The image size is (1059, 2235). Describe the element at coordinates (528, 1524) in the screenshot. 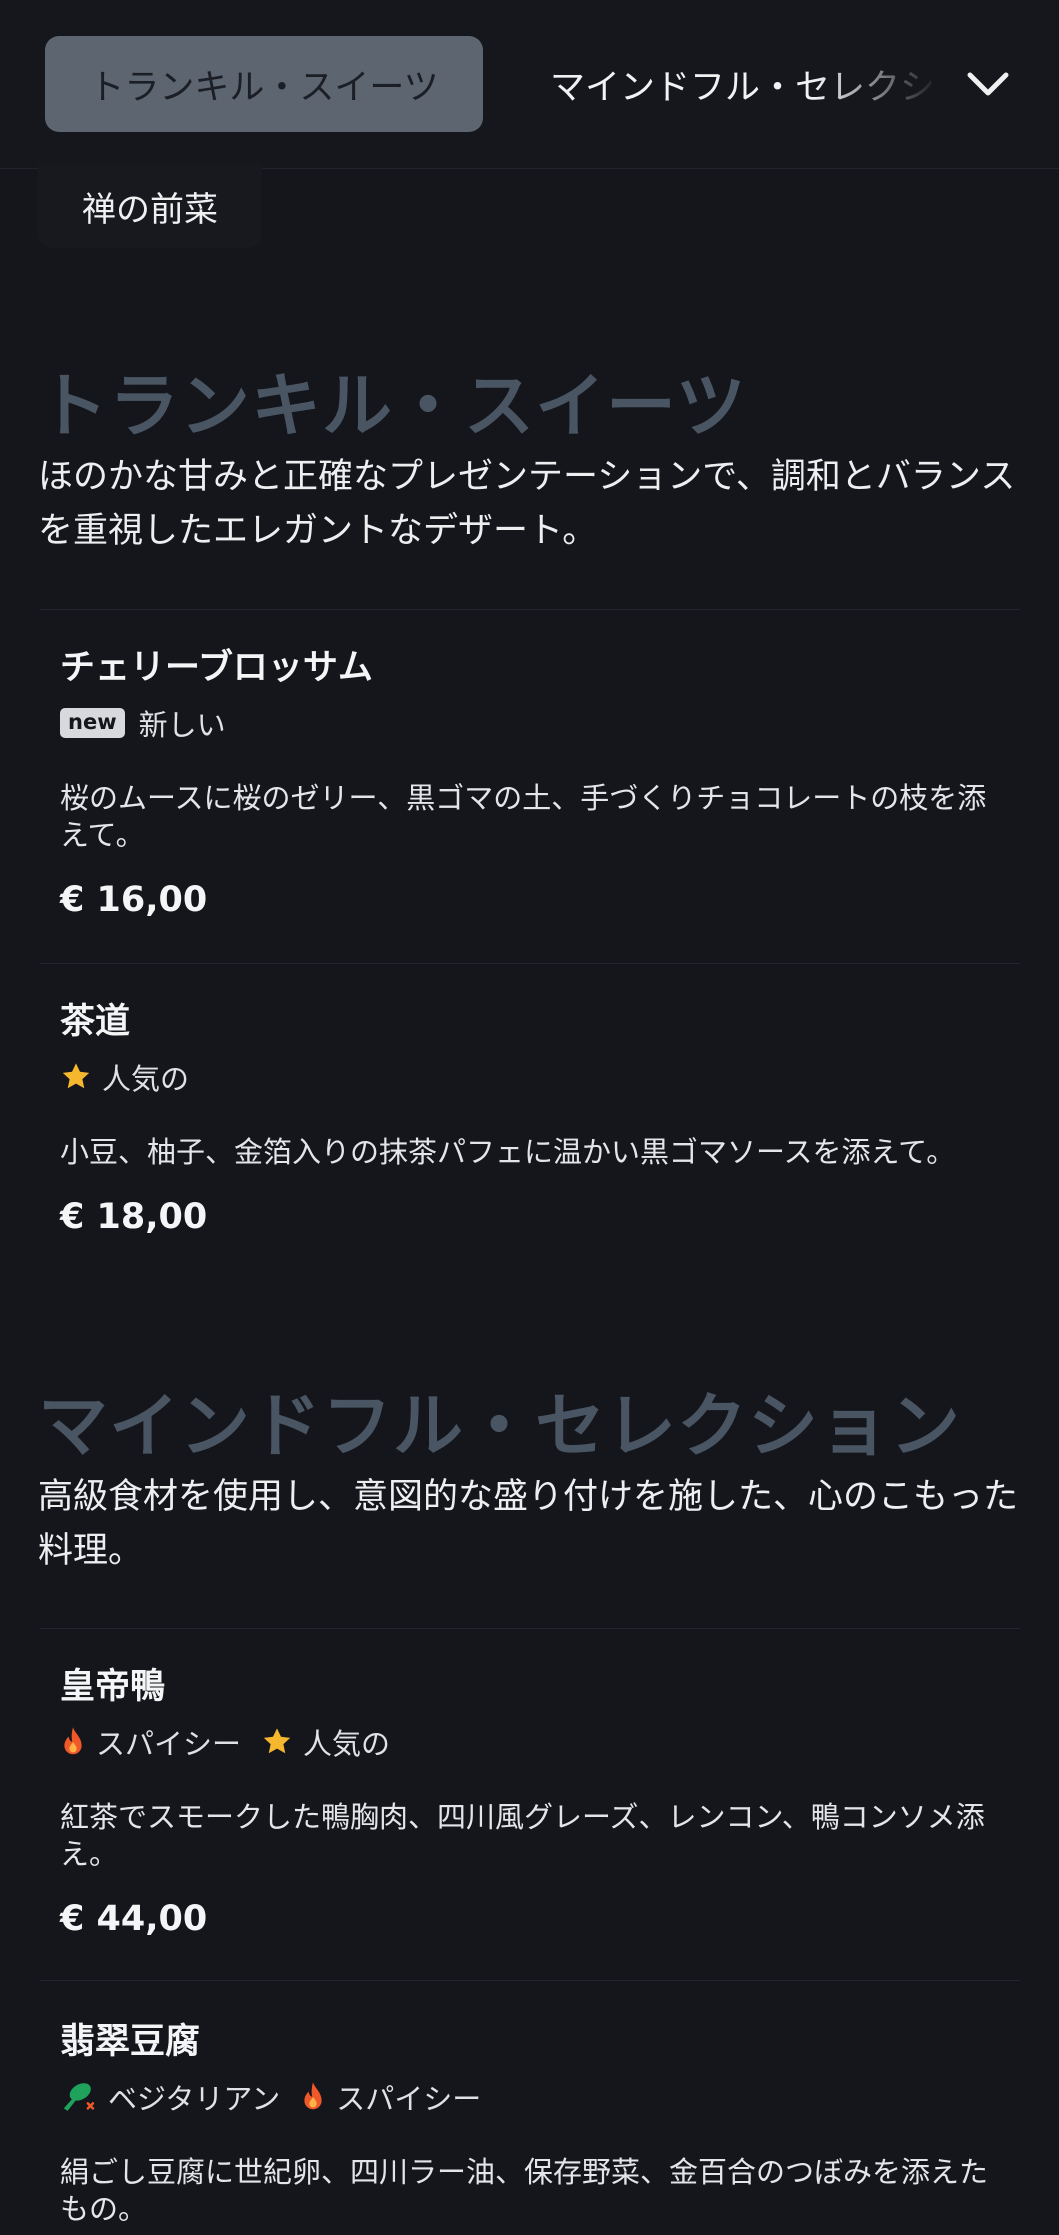

I see `section-description: 高級食材を使用し、意図的な盛り付けを施した、心のこもった料理。` at that location.